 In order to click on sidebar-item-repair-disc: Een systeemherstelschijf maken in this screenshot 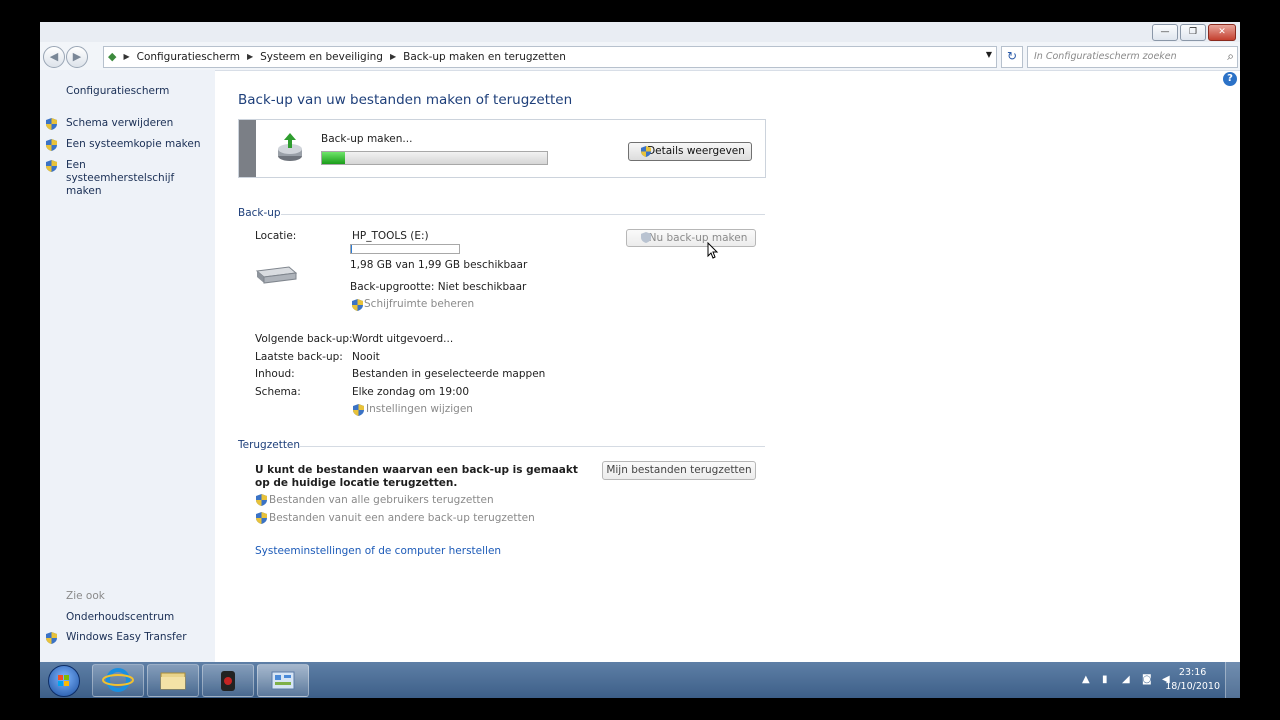, I will do `click(128, 178)`.